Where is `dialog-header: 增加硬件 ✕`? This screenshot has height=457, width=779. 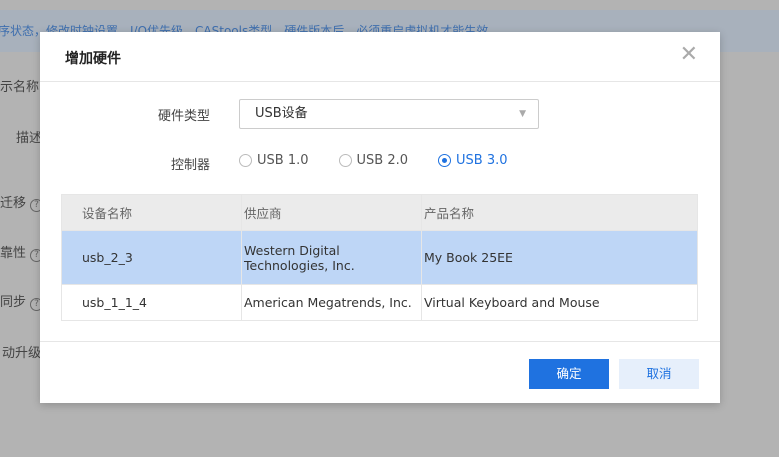 dialog-header: 增加硬件 ✕ is located at coordinates (380, 57).